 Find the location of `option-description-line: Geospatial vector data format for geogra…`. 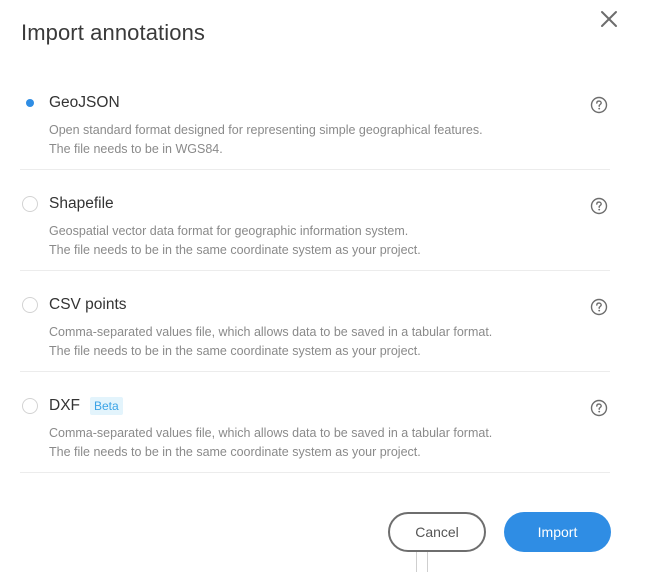

option-description-line: Geospatial vector data format for geogra… is located at coordinates (229, 231).